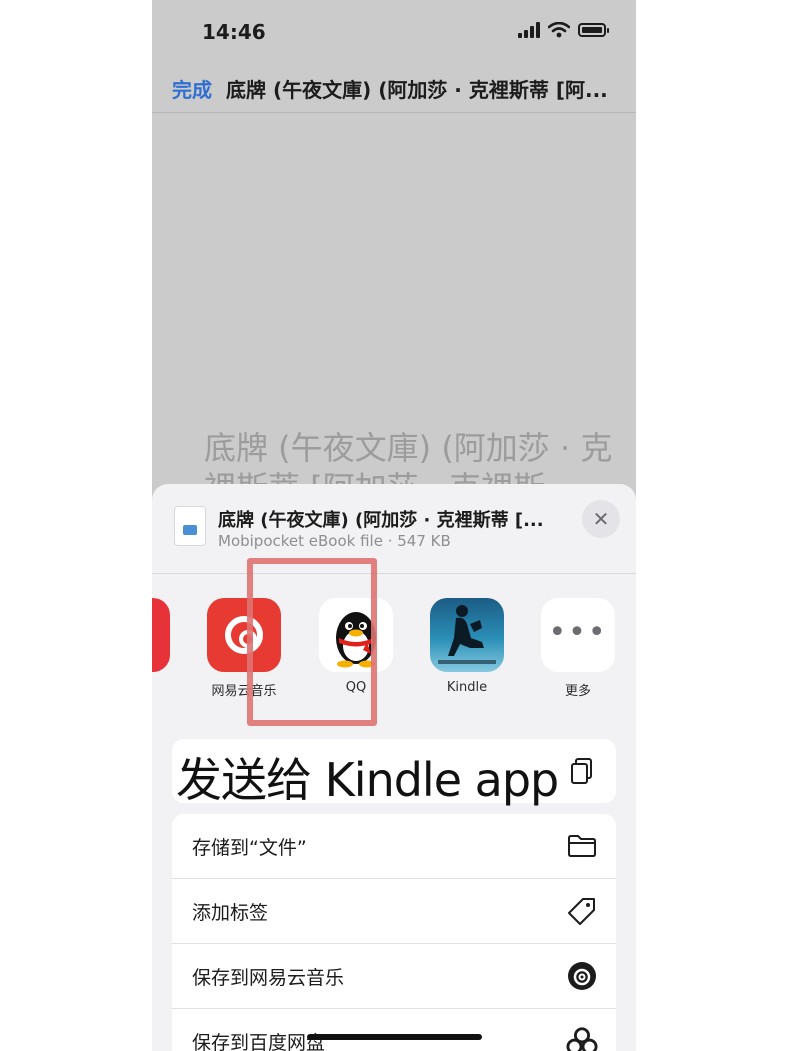  Describe the element at coordinates (529, 30) in the screenshot. I see `signal-icon` at that location.